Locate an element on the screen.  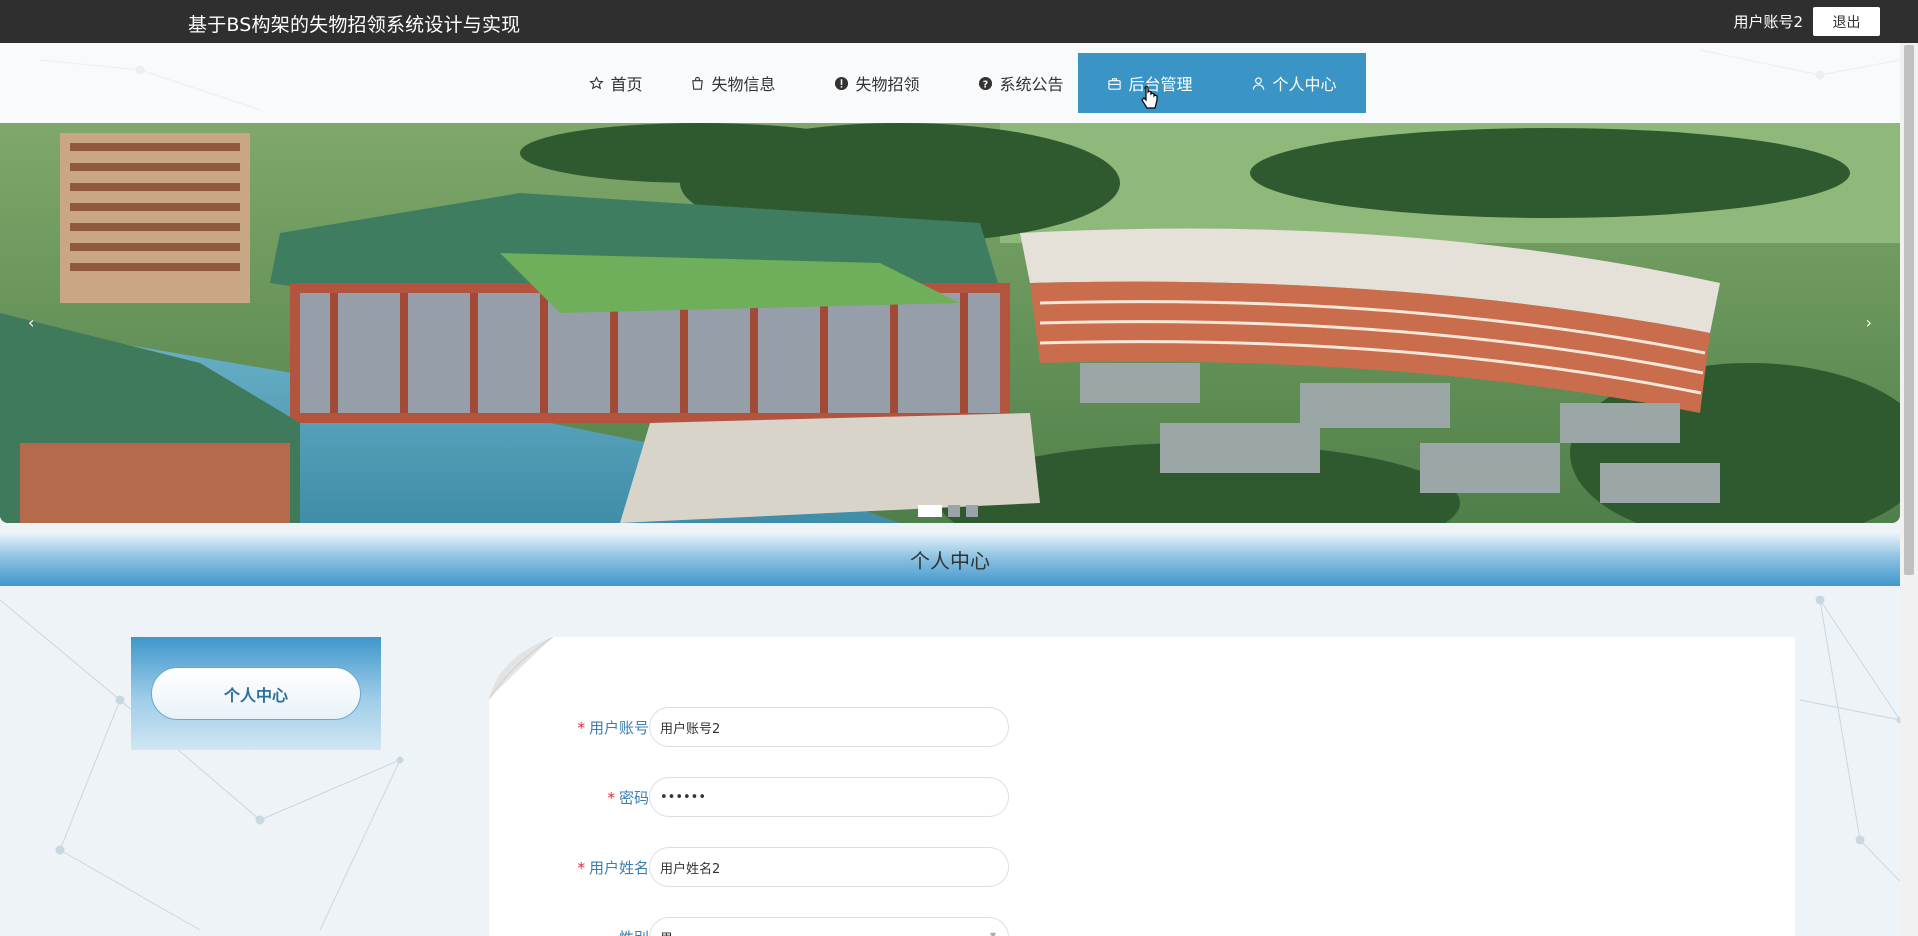
carousel-indicators is located at coordinates (948, 511).